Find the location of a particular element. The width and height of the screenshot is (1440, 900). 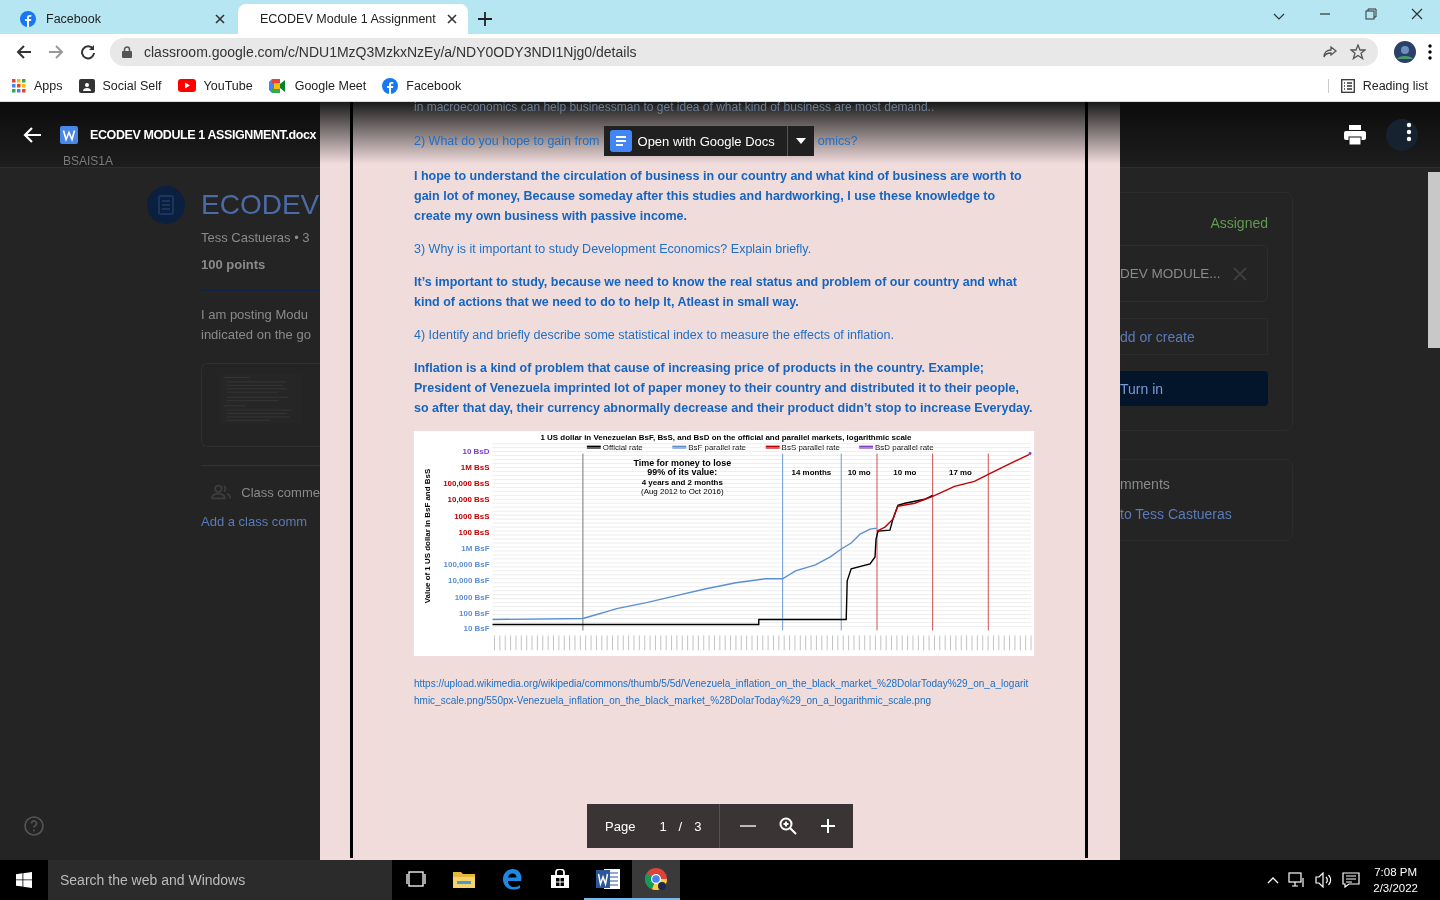

chart-note: (Aug 2012 to Oct 2016) is located at coordinates (682, 492).